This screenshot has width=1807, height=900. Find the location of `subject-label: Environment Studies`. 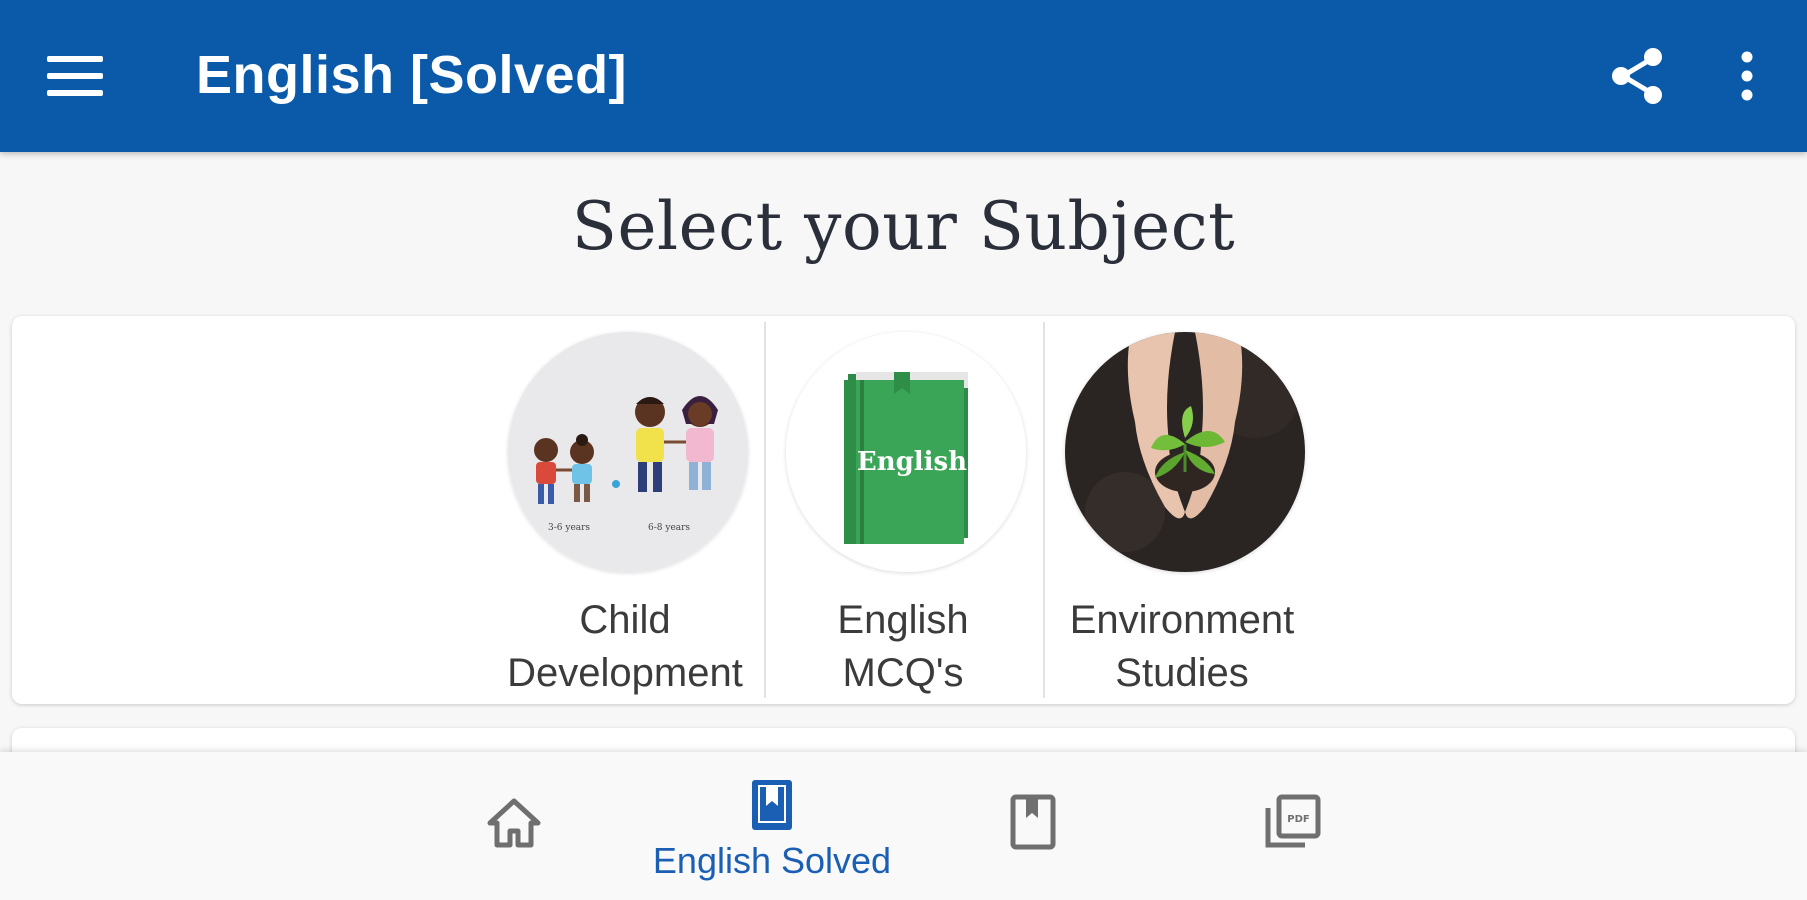

subject-label: Environment Studies is located at coordinates (1182, 646).